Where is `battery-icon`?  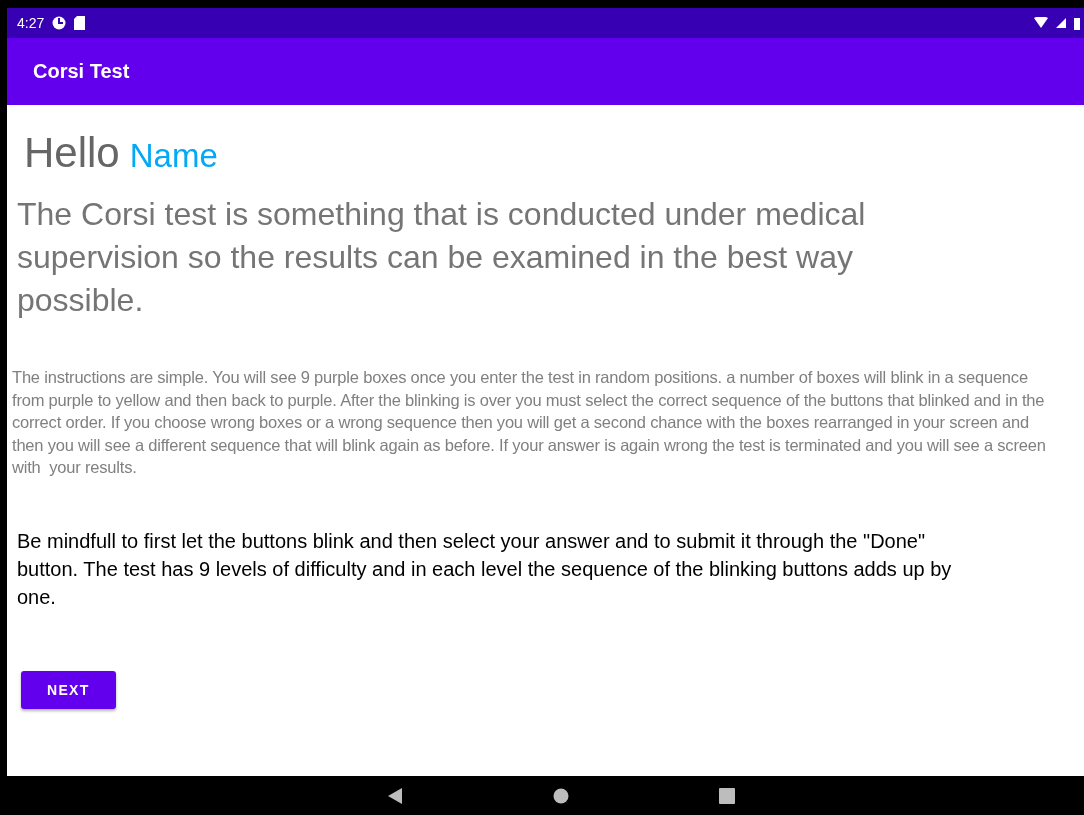
battery-icon is located at coordinates (1077, 23).